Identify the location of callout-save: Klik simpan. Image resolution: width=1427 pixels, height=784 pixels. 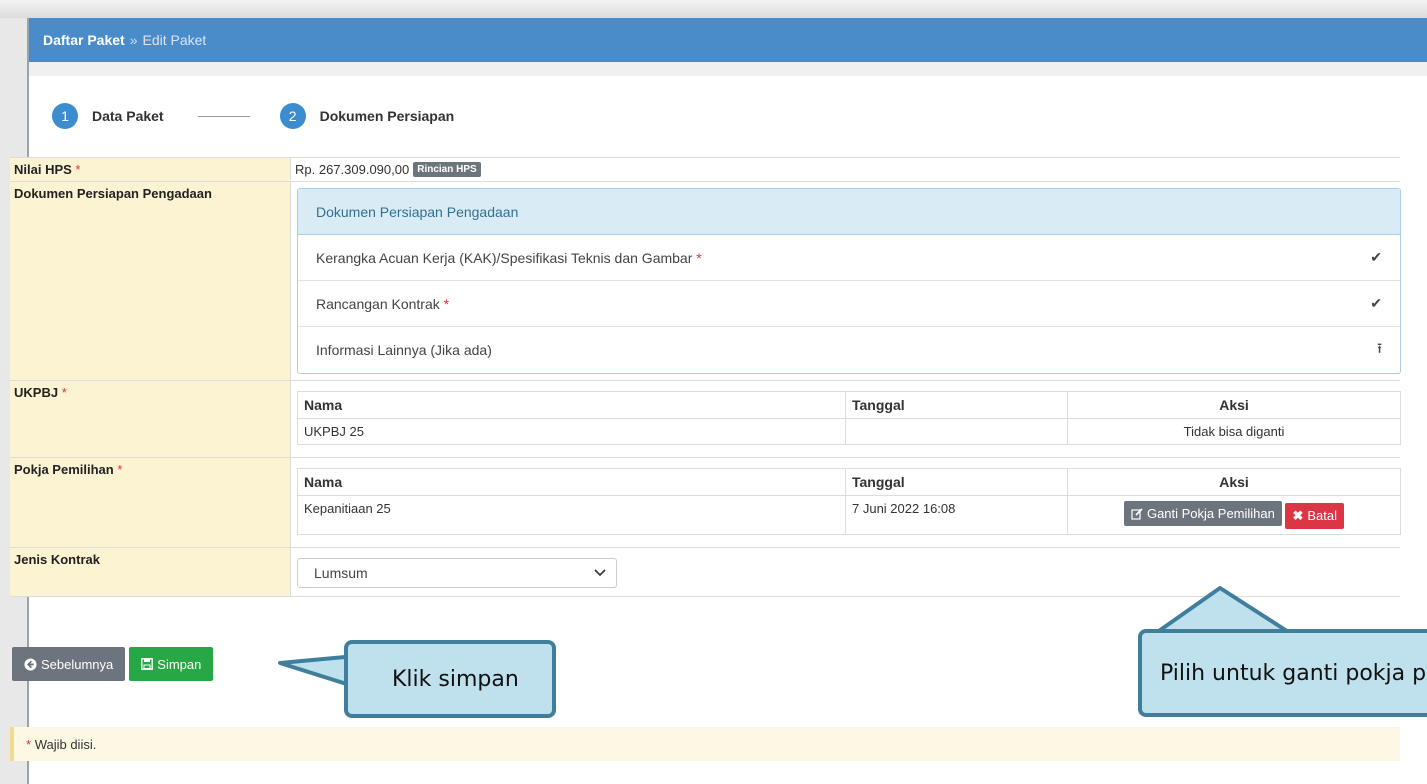
(450, 679).